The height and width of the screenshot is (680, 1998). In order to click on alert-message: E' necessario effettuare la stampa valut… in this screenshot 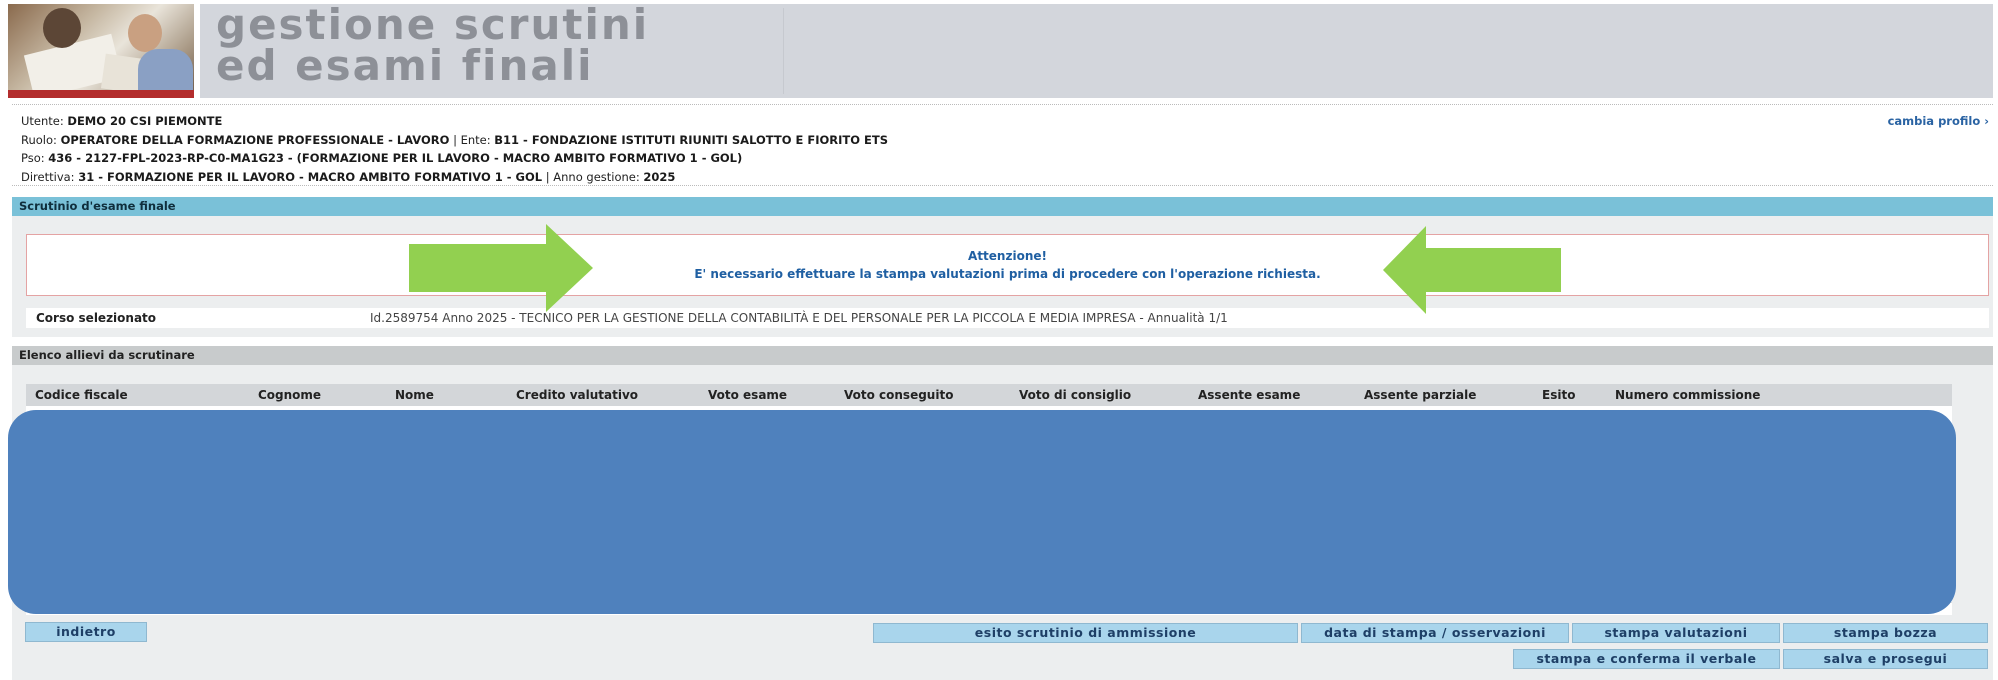, I will do `click(1007, 274)`.